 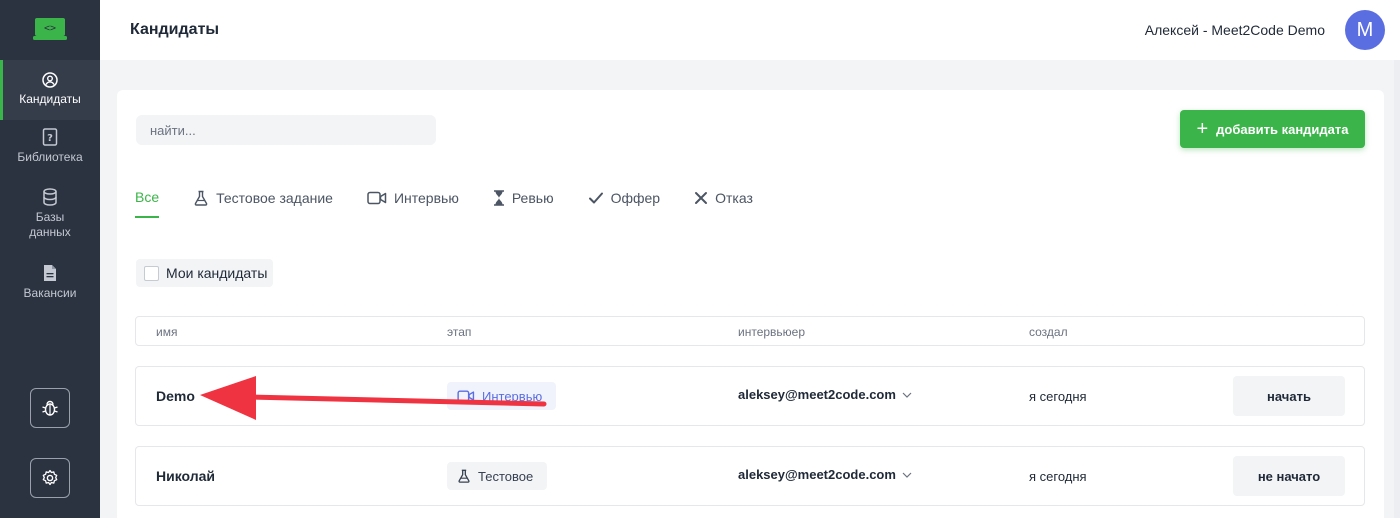 What do you see at coordinates (50, 90) in the screenshot?
I see `sidebar-item-candidates: Кандидаты` at bounding box center [50, 90].